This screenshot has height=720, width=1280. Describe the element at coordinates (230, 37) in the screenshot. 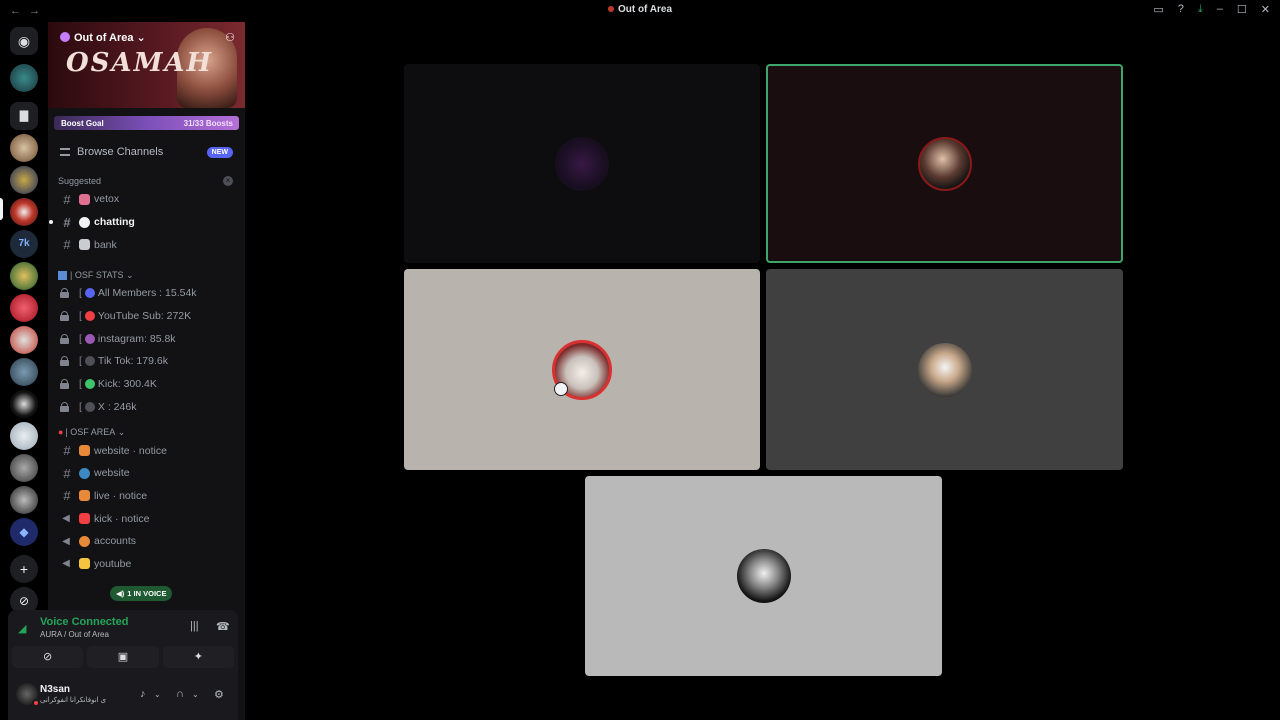

I see `invite-people-icon: ⚇` at that location.